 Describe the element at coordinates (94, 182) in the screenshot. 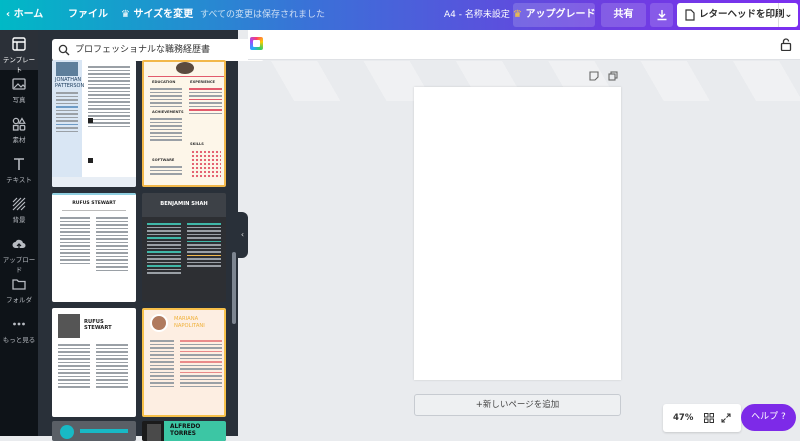

I see `template-footer` at that location.